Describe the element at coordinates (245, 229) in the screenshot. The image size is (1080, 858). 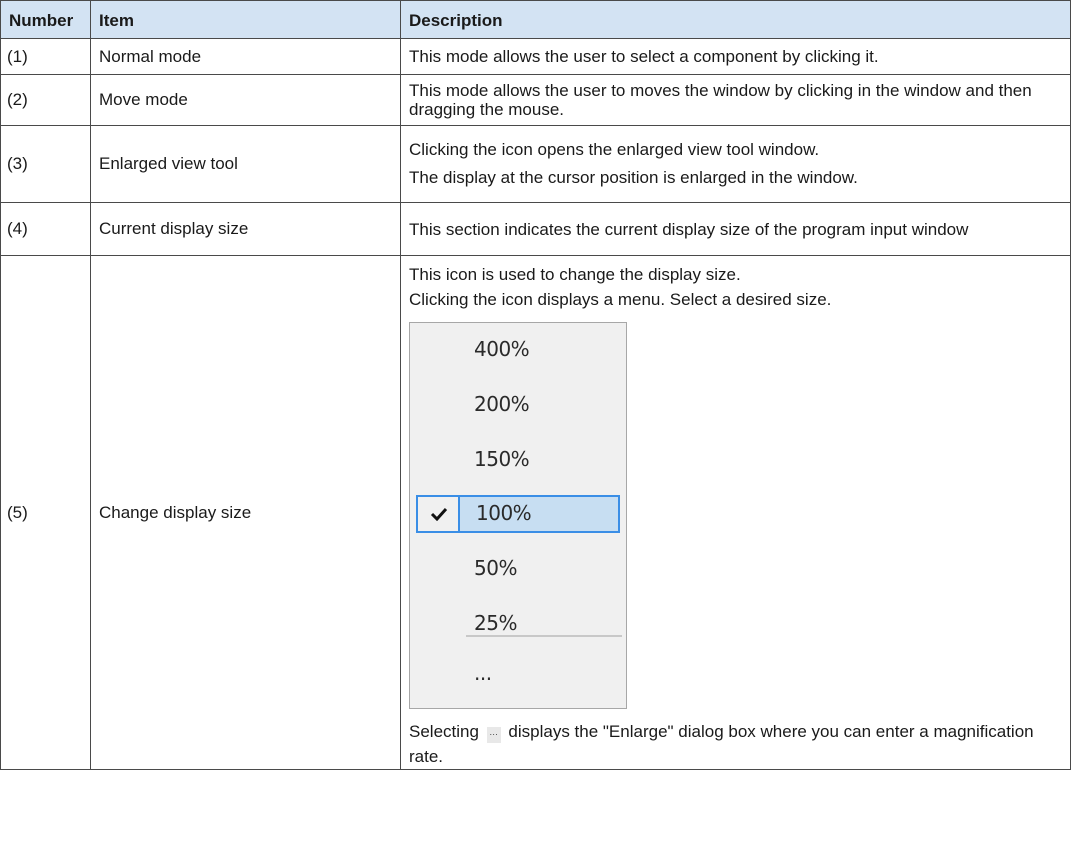
I see `row-item: Current display size` at that location.